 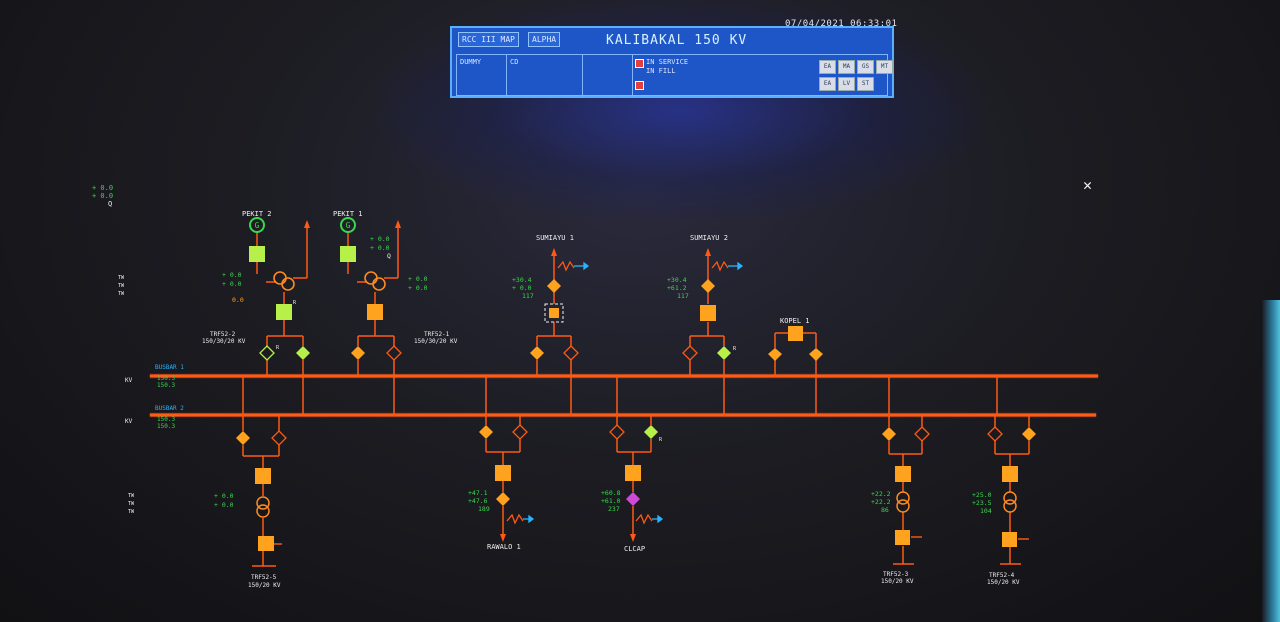 What do you see at coordinates (982, 495) in the screenshot?
I see `measure-trf52-4: +25.0` at bounding box center [982, 495].